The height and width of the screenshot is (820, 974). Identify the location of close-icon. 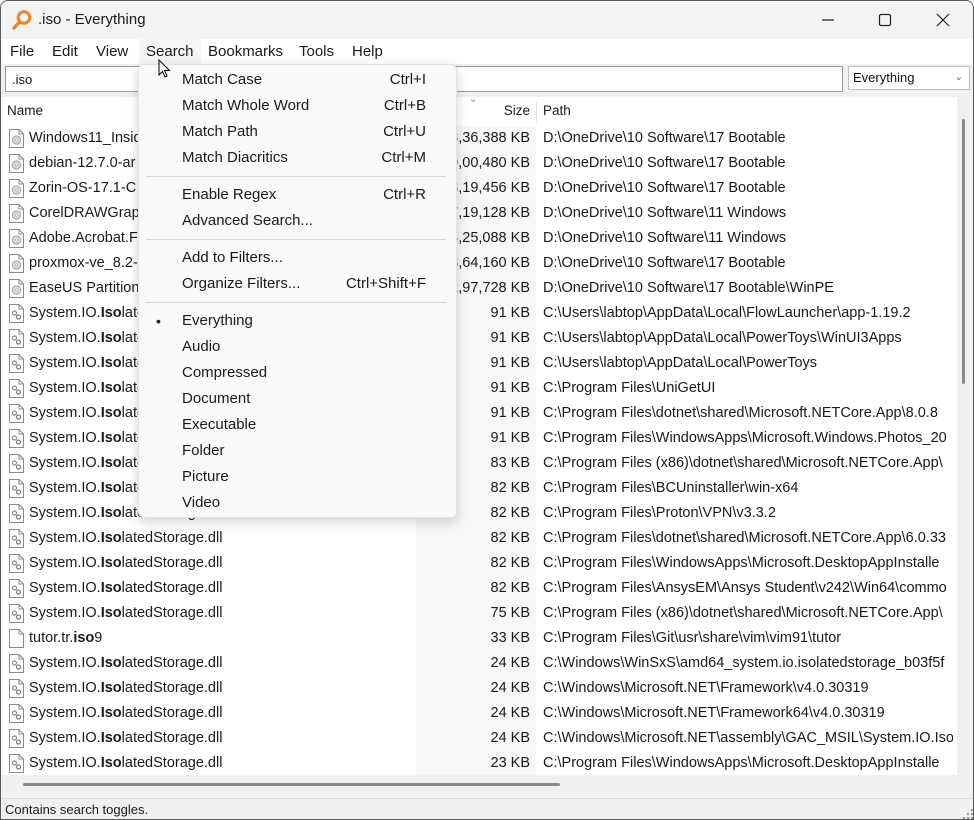
(943, 20).